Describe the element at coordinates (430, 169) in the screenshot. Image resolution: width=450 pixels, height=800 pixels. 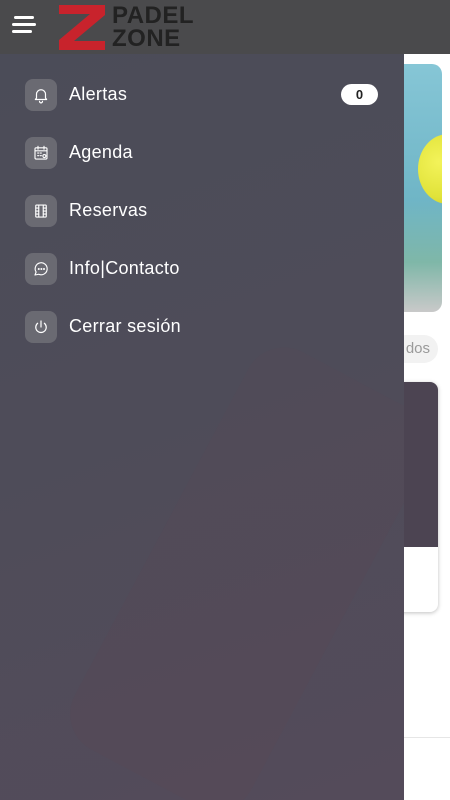
I see `tennis-ball-image` at that location.